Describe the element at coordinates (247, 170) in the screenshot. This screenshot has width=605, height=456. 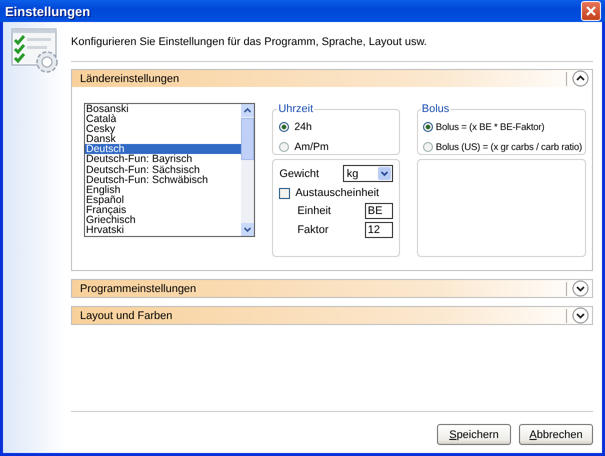
I see `scrollbar` at that location.